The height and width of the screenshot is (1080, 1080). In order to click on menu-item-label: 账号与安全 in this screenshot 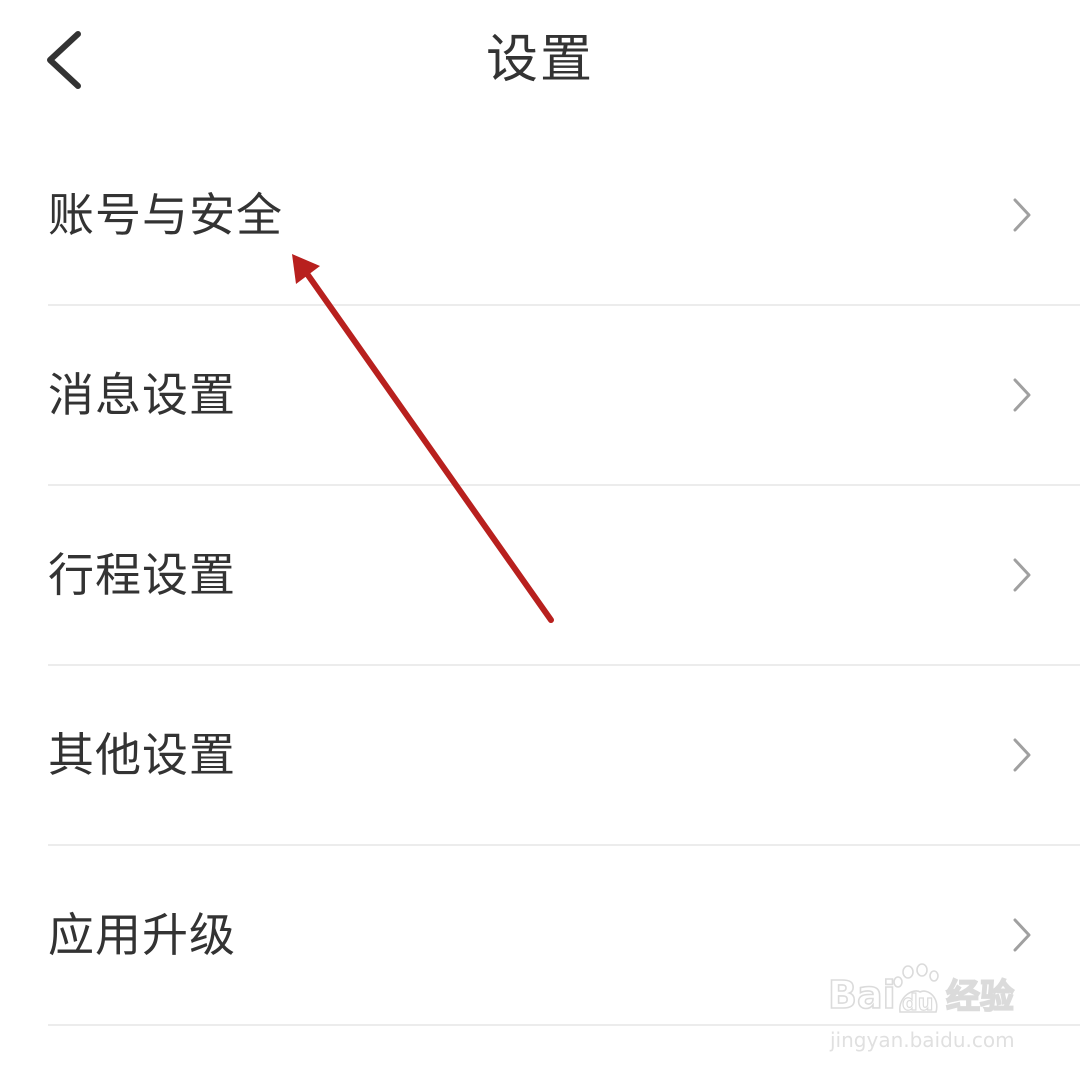, I will do `click(165, 215)`.